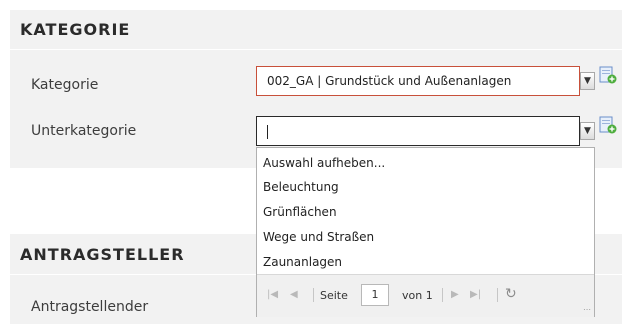 The height and width of the screenshot is (324, 632). I want to click on refresh-icon: ↻, so click(511, 294).